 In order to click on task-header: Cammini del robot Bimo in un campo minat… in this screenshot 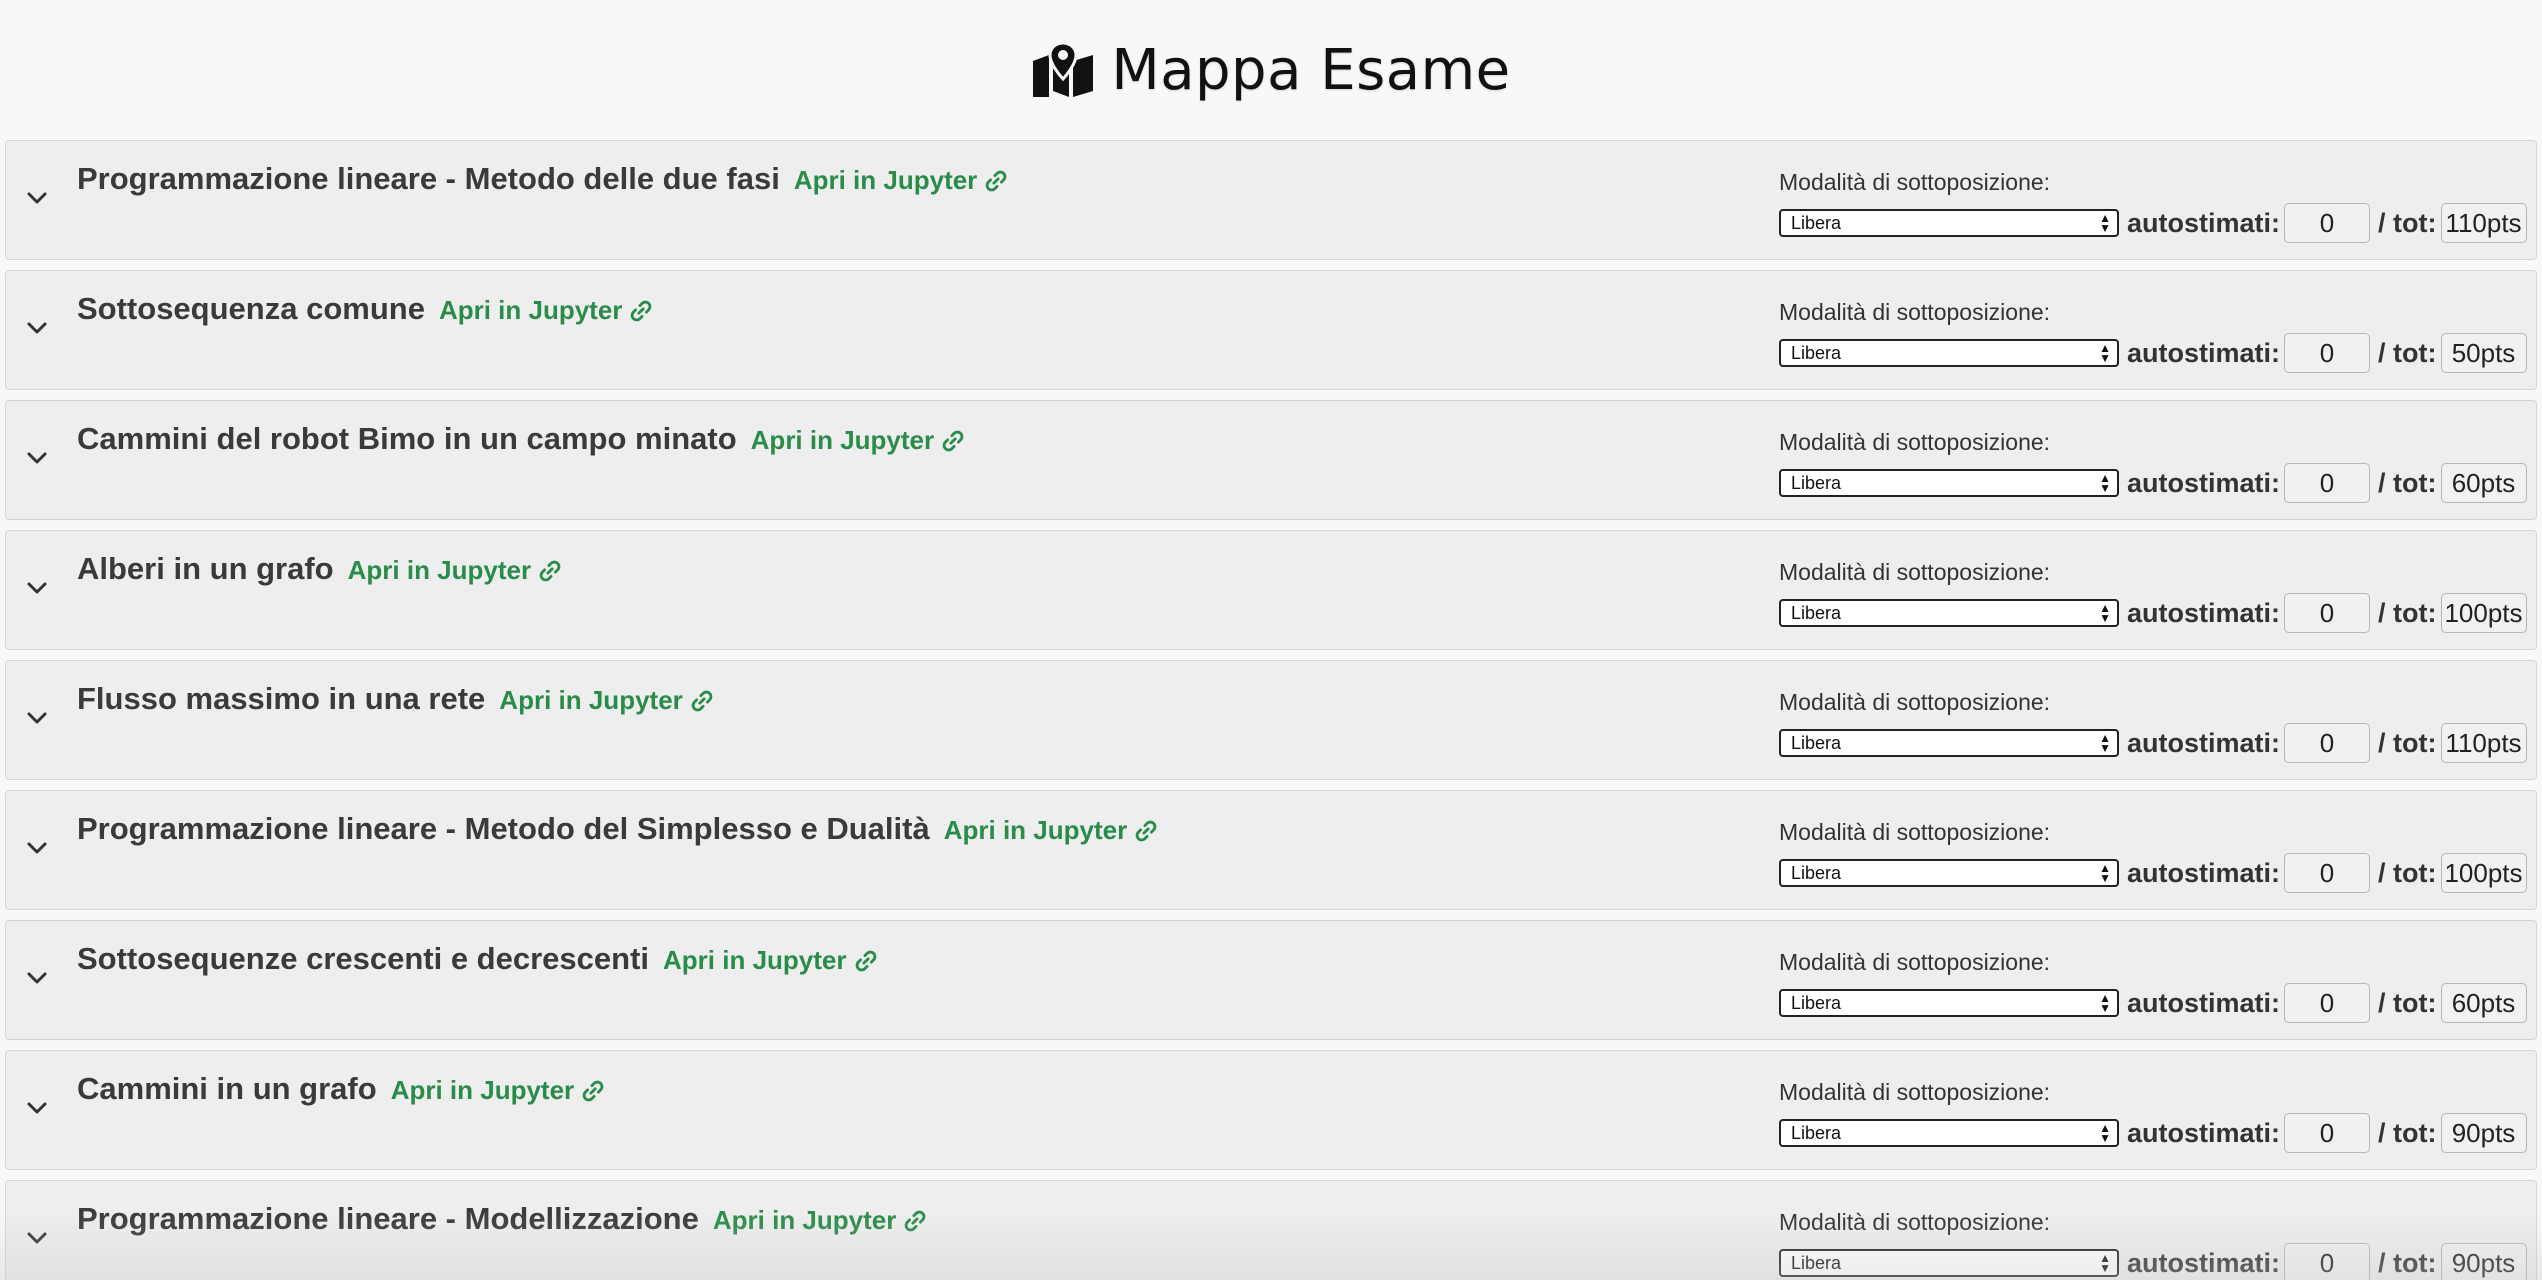, I will do `click(521, 439)`.